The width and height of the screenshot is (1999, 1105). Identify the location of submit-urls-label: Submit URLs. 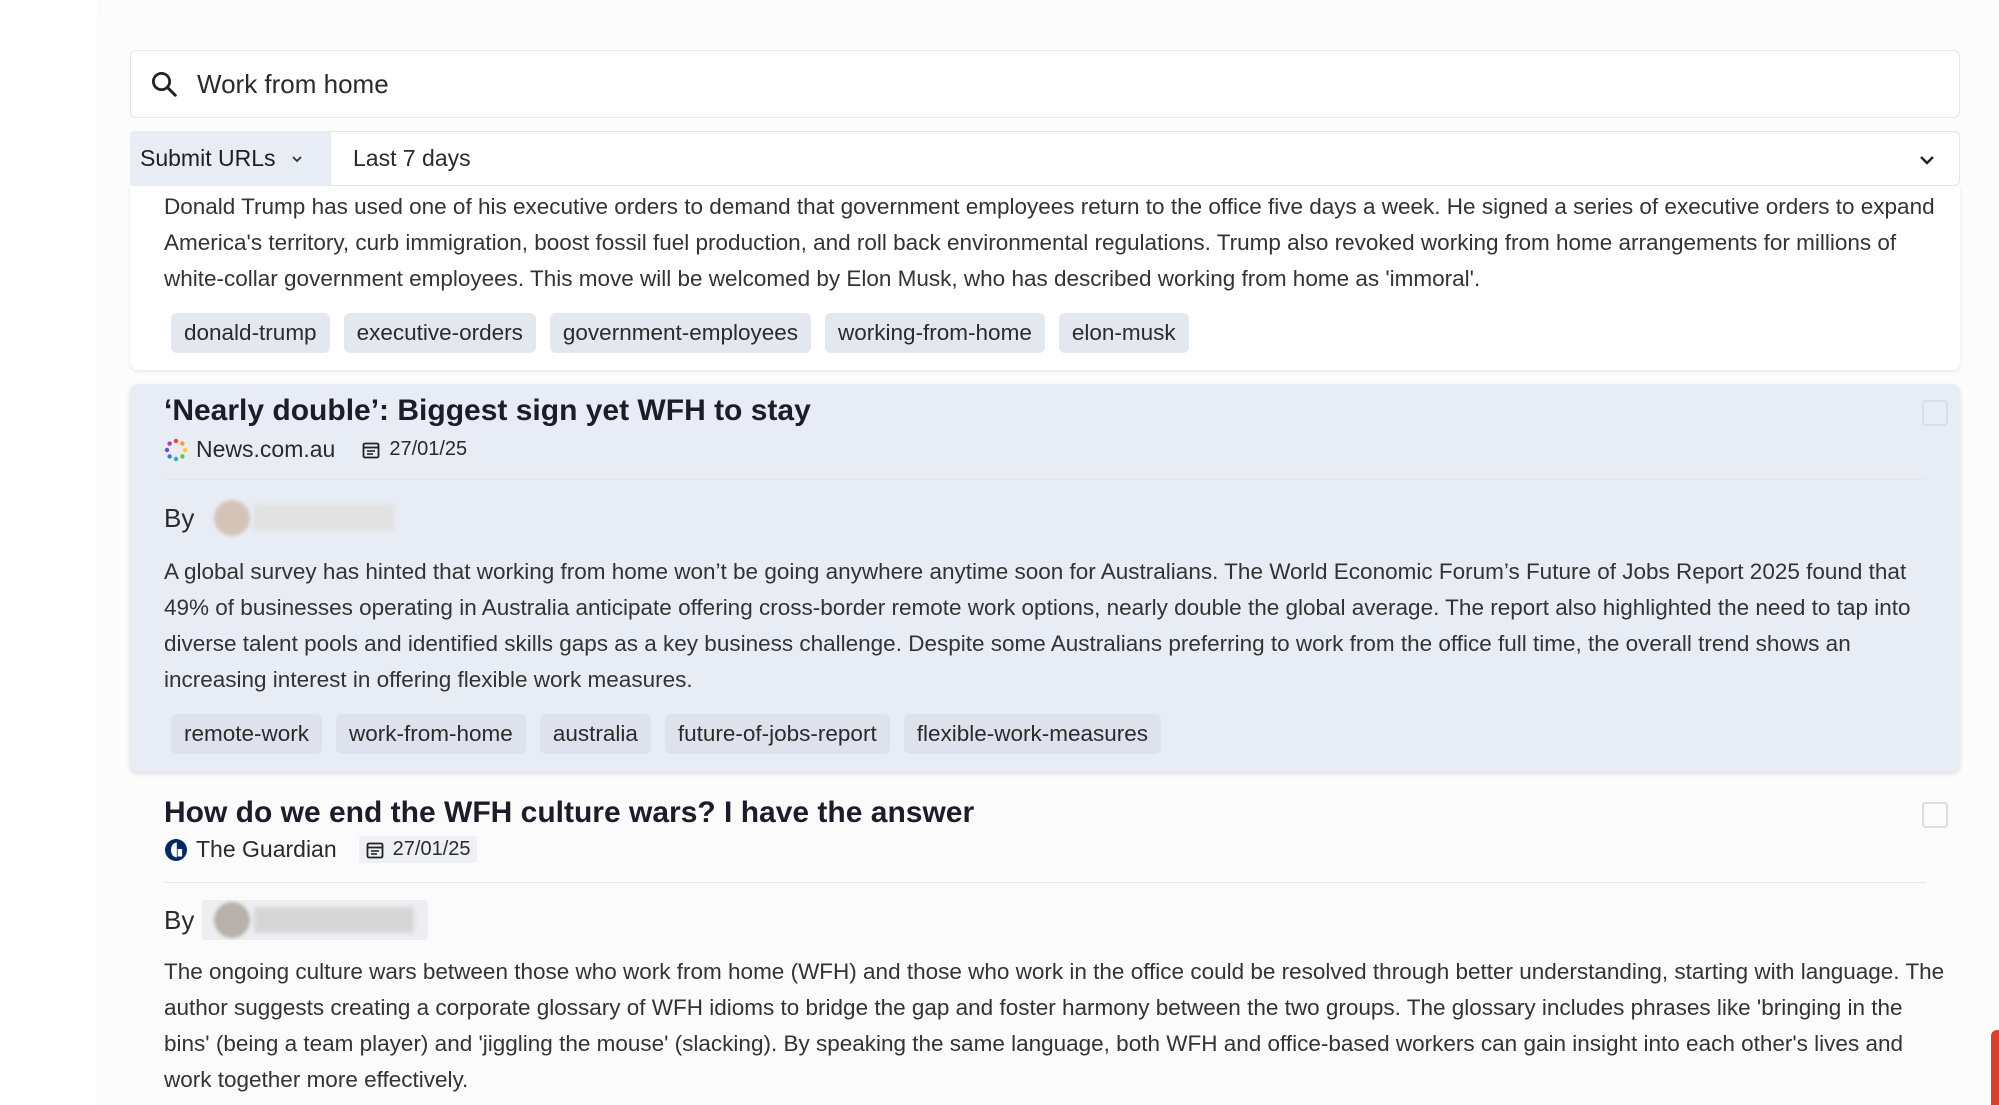
(208, 158).